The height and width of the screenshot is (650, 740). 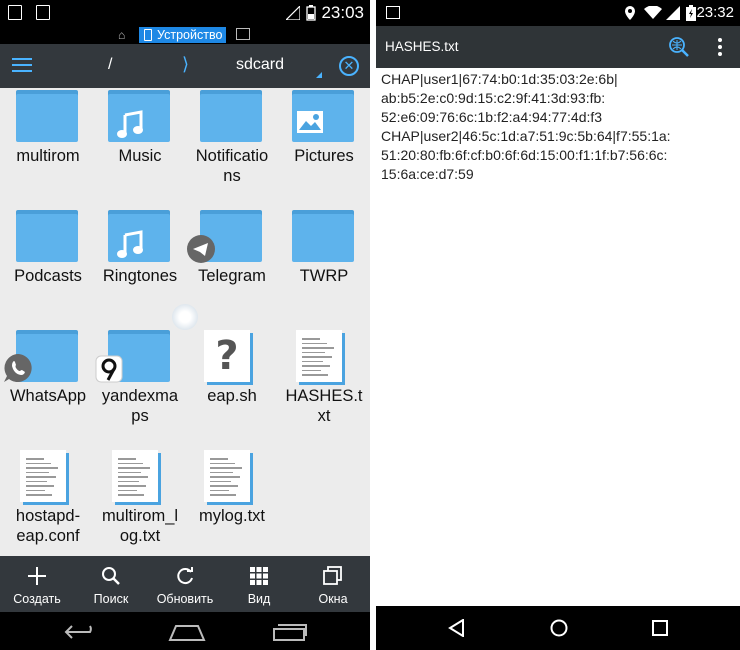 I want to click on folder-item: Music, so click(x=140, y=148).